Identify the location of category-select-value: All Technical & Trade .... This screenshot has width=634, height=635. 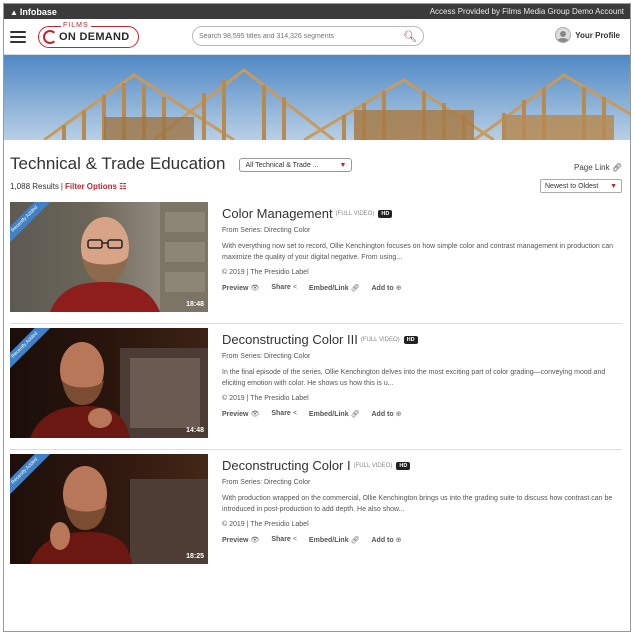
(282, 165).